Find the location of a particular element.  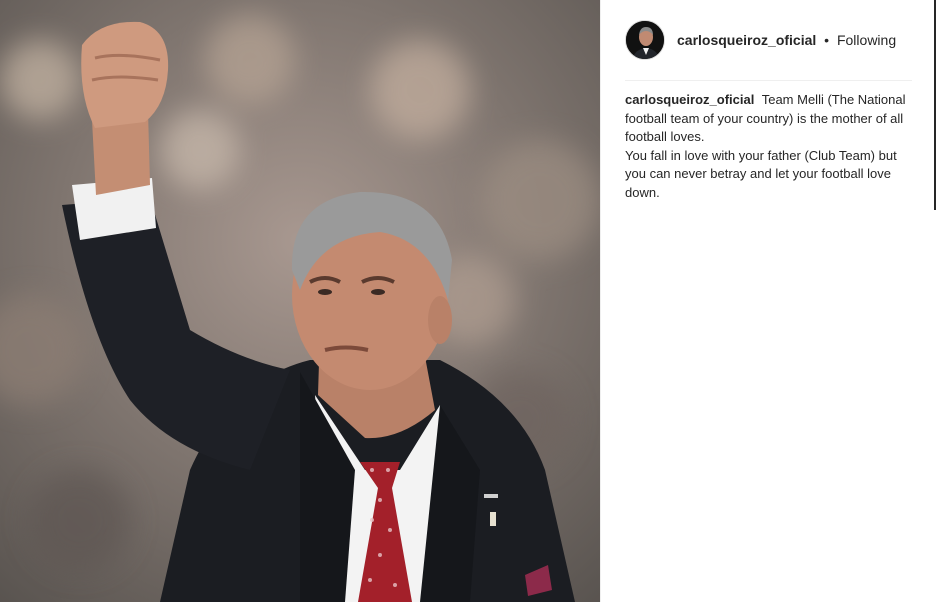

avatar is located at coordinates (645, 40).